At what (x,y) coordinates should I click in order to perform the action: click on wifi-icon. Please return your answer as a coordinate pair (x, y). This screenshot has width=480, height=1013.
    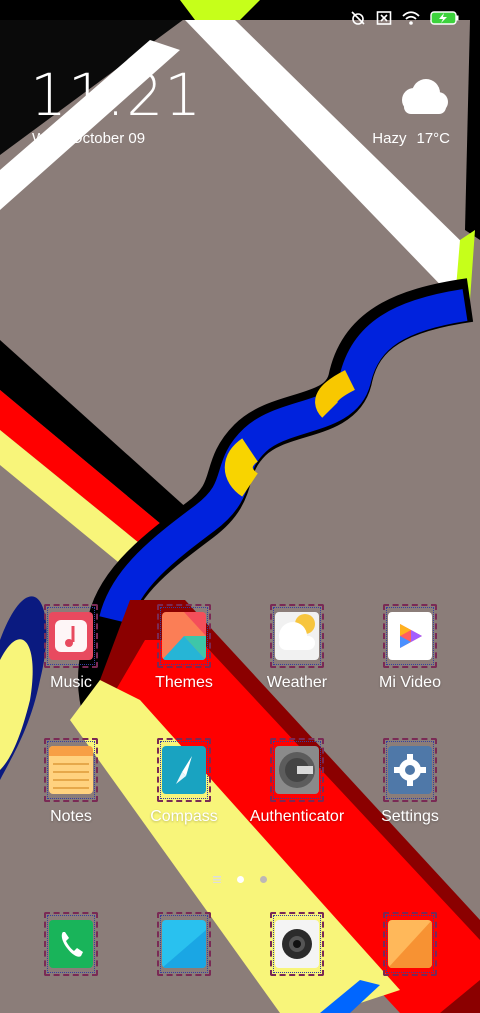
    Looking at the image, I should click on (411, 20).